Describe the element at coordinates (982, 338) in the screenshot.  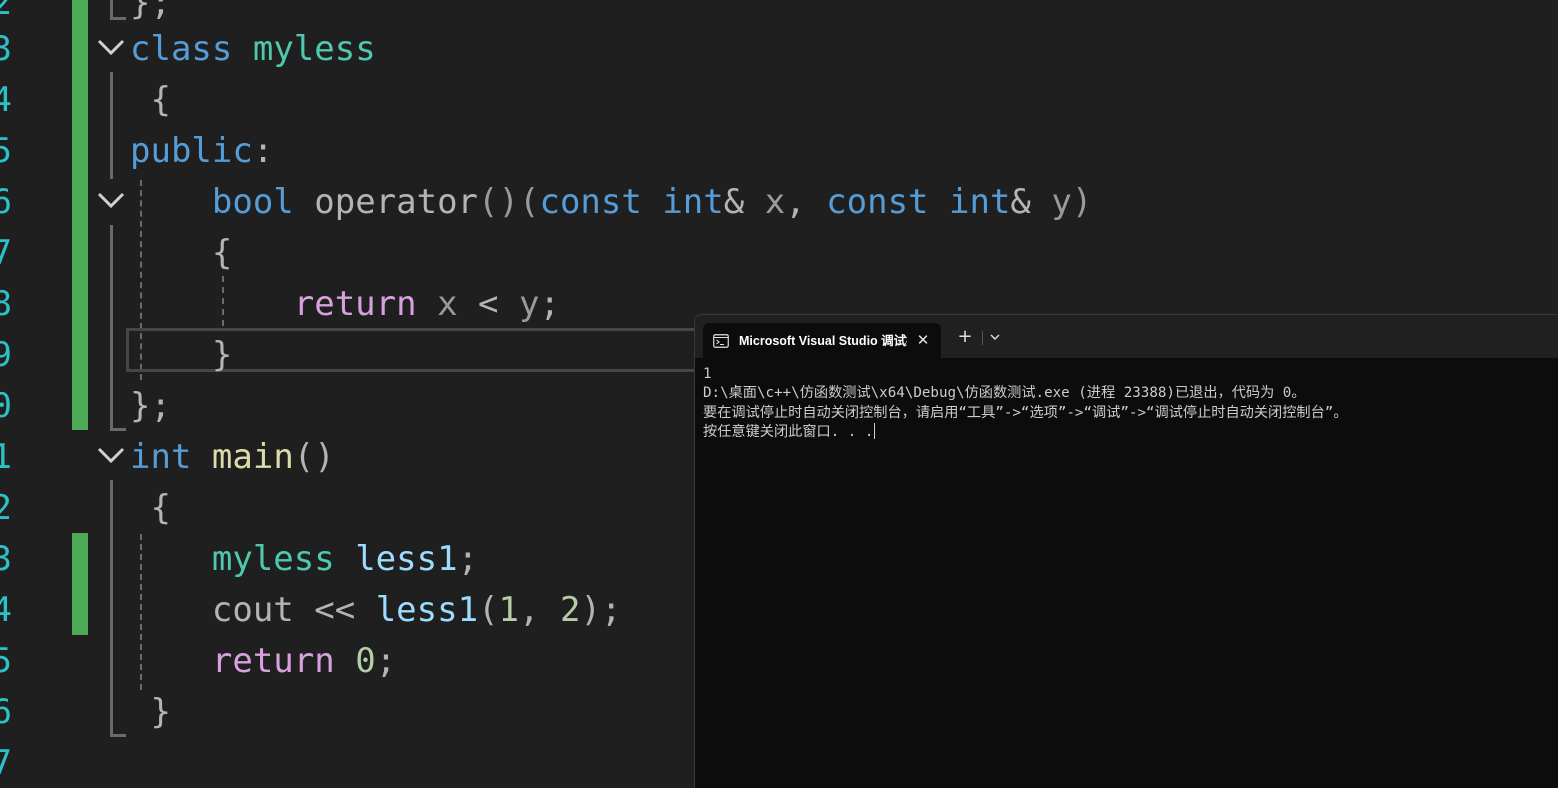
I see `divider` at that location.